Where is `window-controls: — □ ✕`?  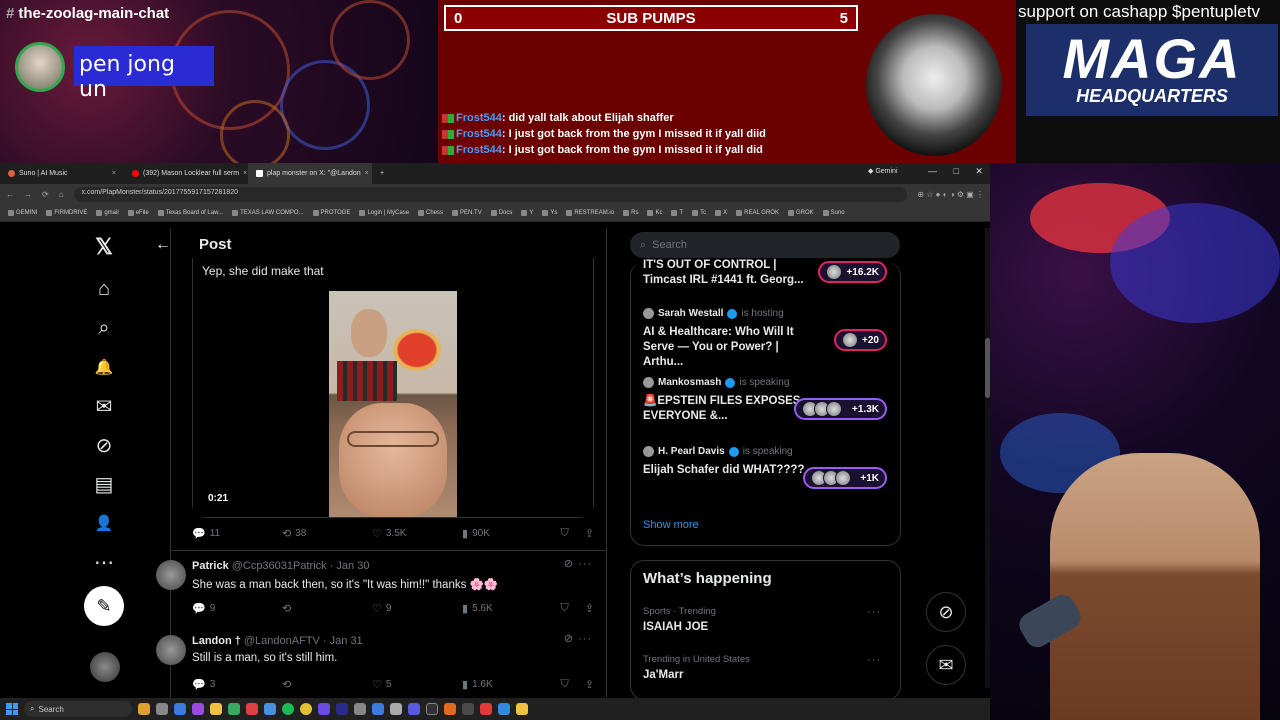 window-controls: — □ ✕ is located at coordinates (955, 171).